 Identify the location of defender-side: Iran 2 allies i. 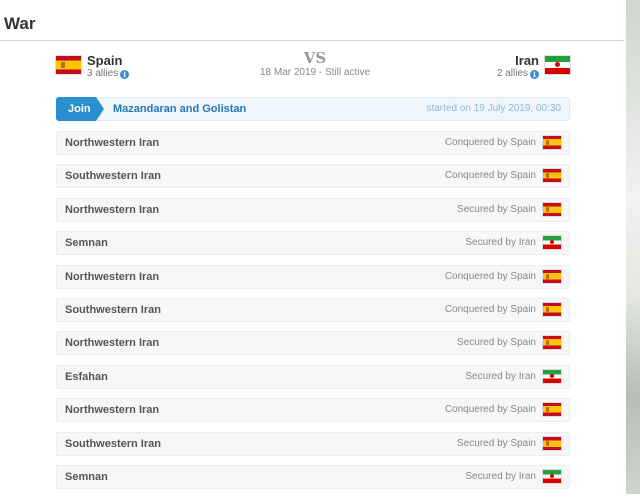
(495, 67).